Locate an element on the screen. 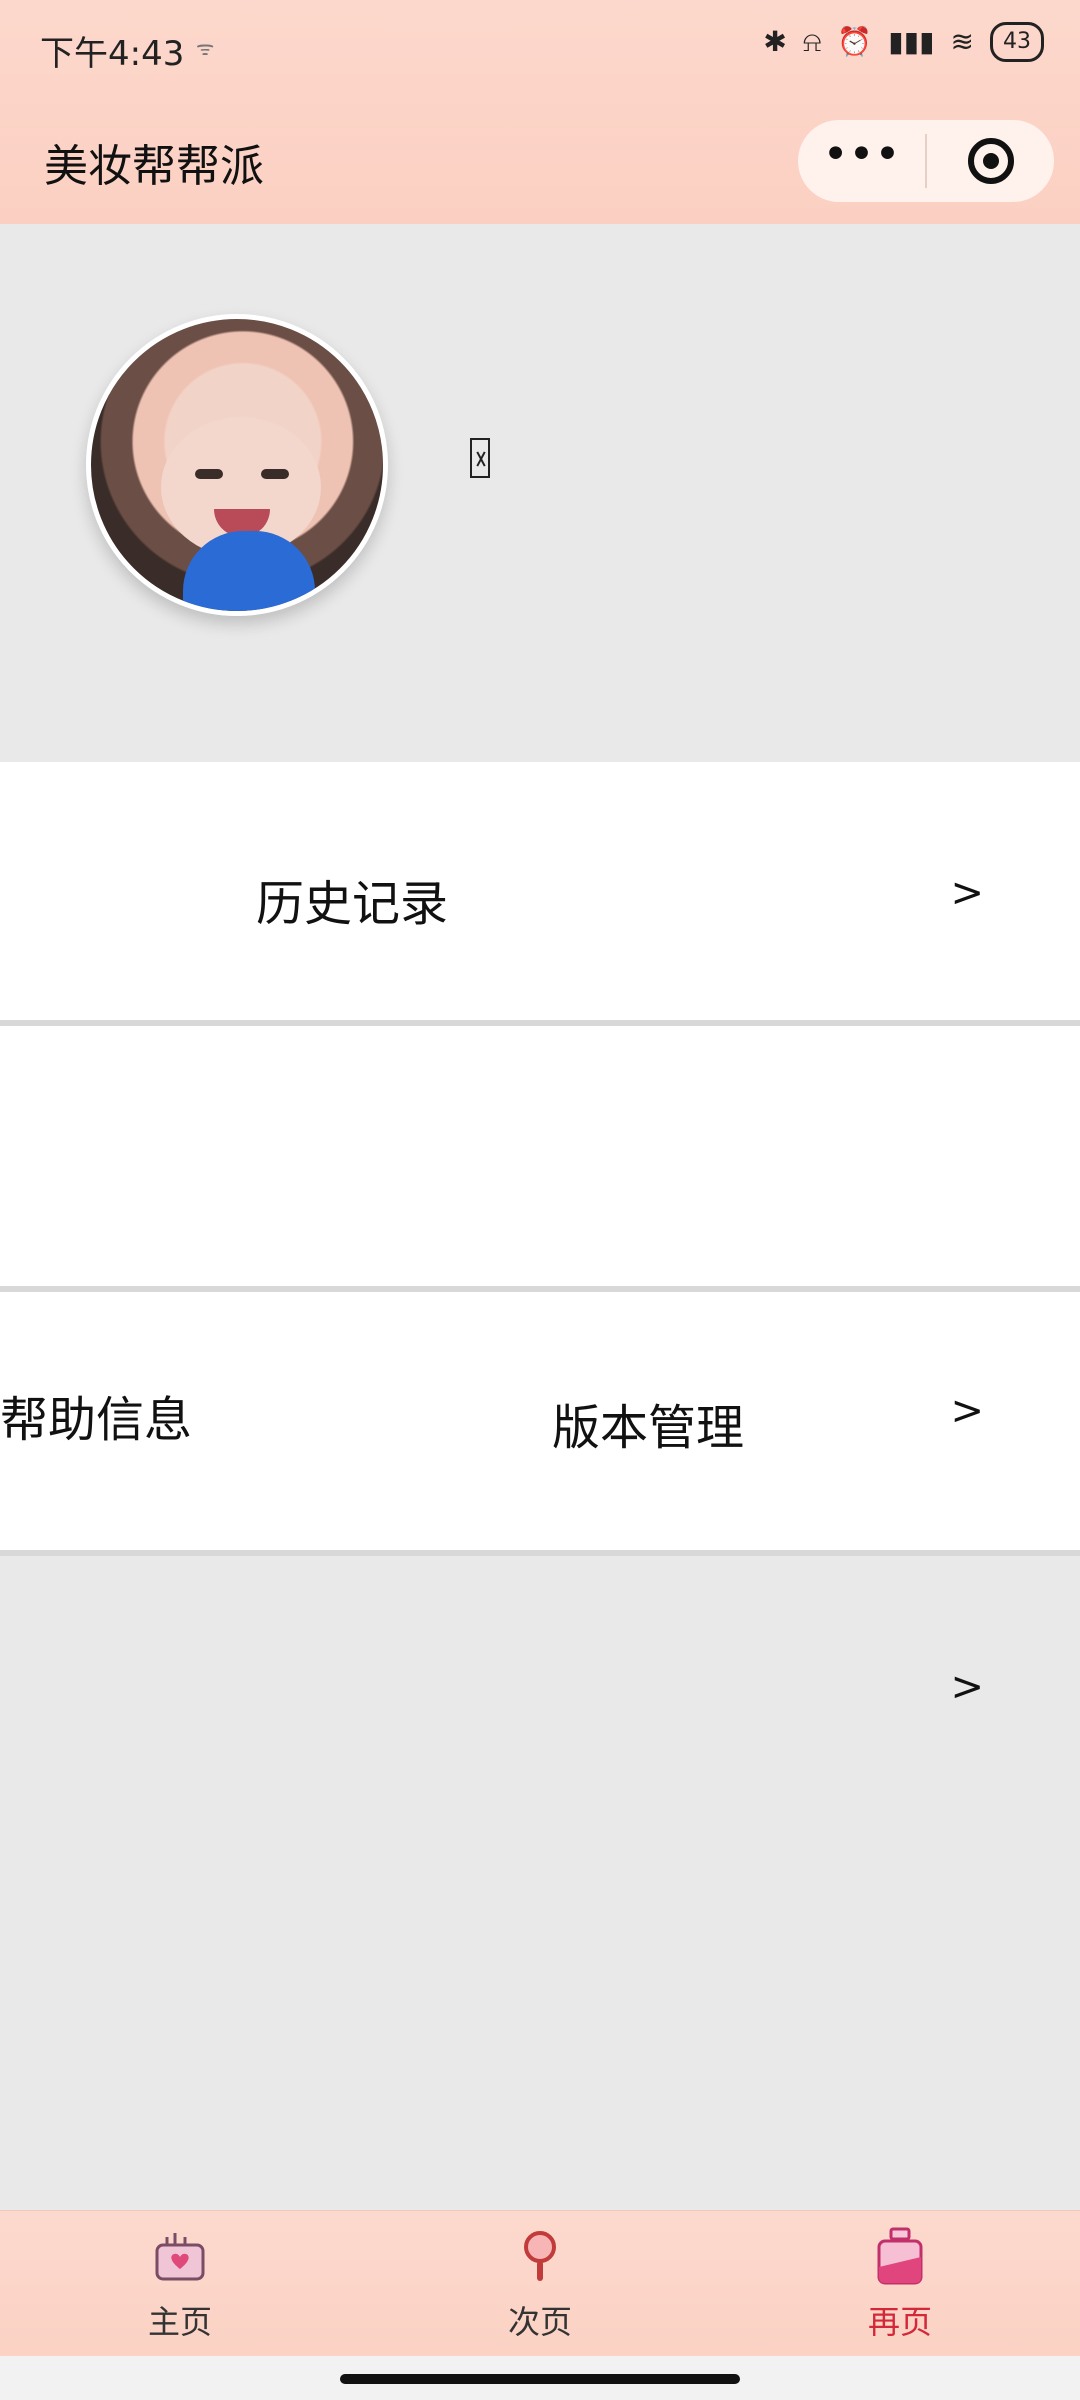 Image resolution: width=1080 pixels, height=2400 pixels. tab-second-label: 次页 is located at coordinates (539, 2322).